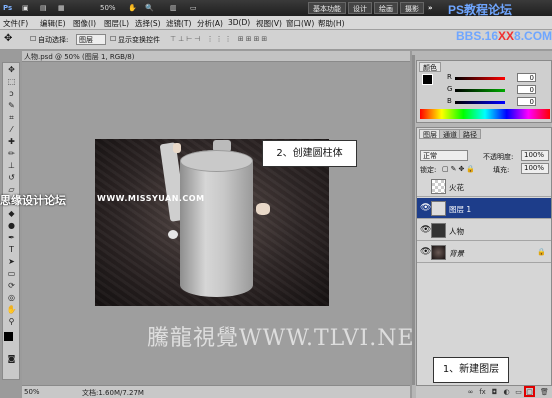  Describe the element at coordinates (484, 252) in the screenshot. I see `layer-row-background: 👁 背景 🔒` at that location.